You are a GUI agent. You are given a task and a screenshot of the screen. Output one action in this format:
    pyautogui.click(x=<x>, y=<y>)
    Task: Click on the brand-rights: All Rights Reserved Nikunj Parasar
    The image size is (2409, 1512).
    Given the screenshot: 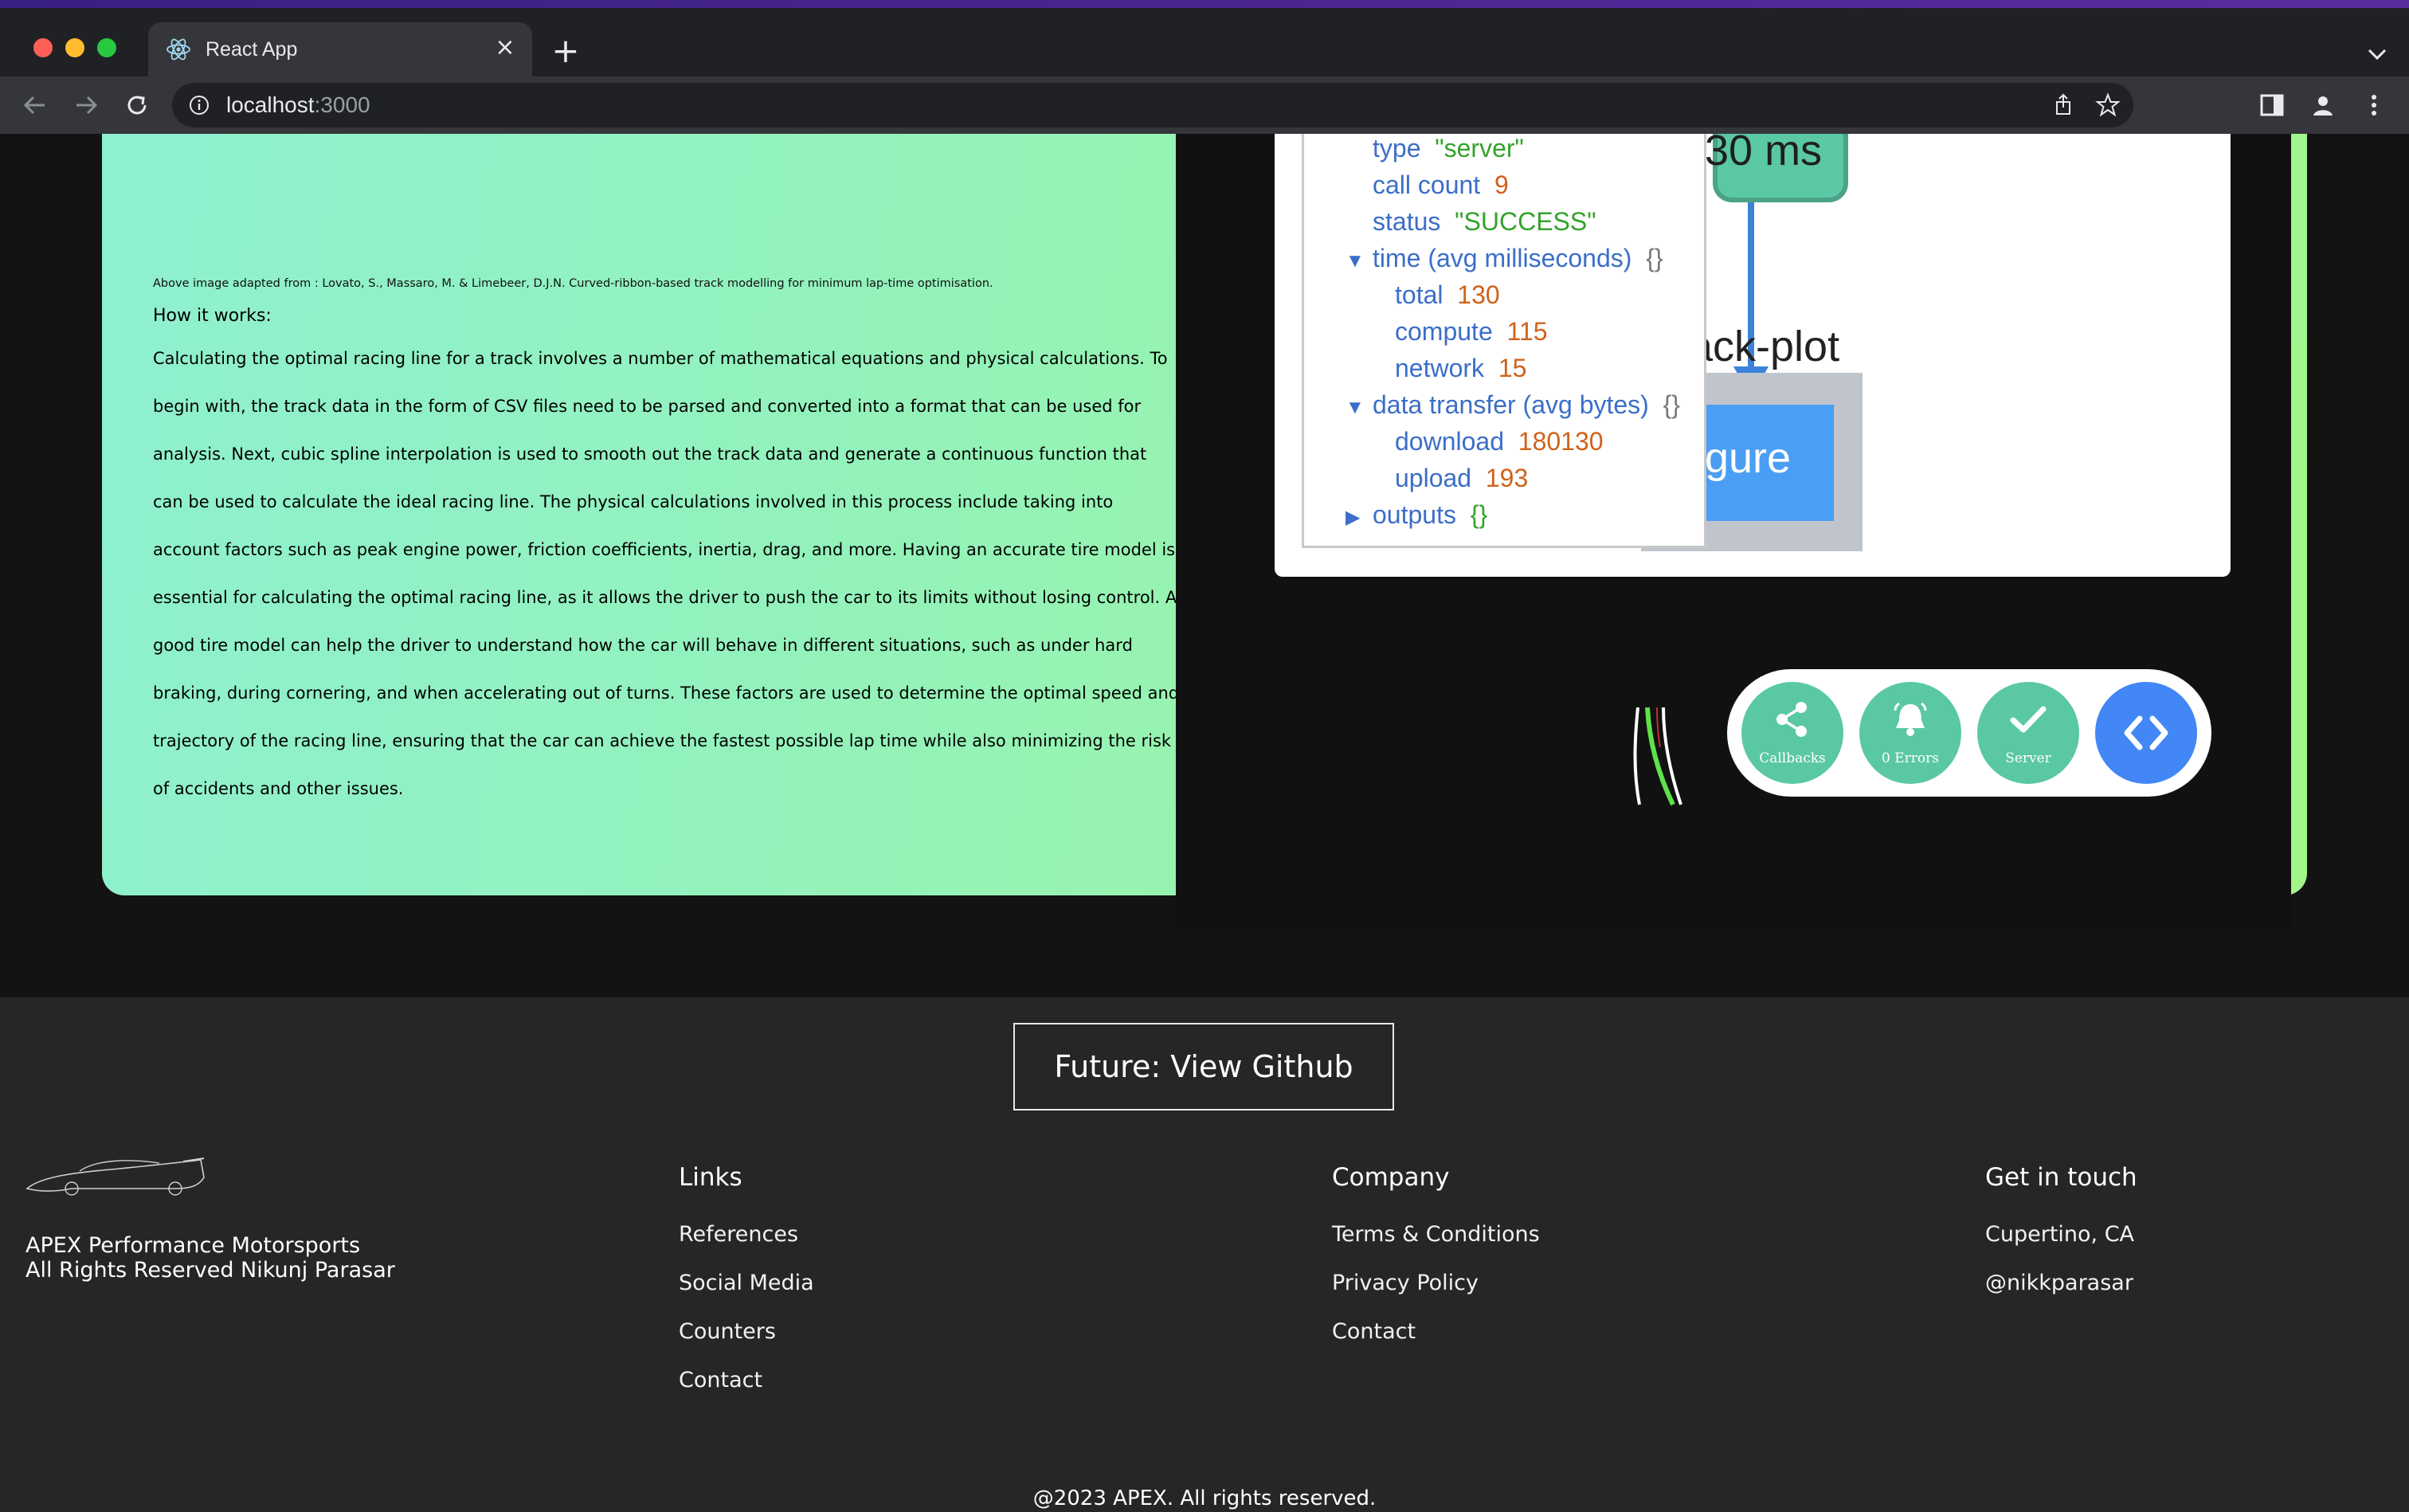 What is the action you would take?
    pyautogui.click(x=210, y=1271)
    